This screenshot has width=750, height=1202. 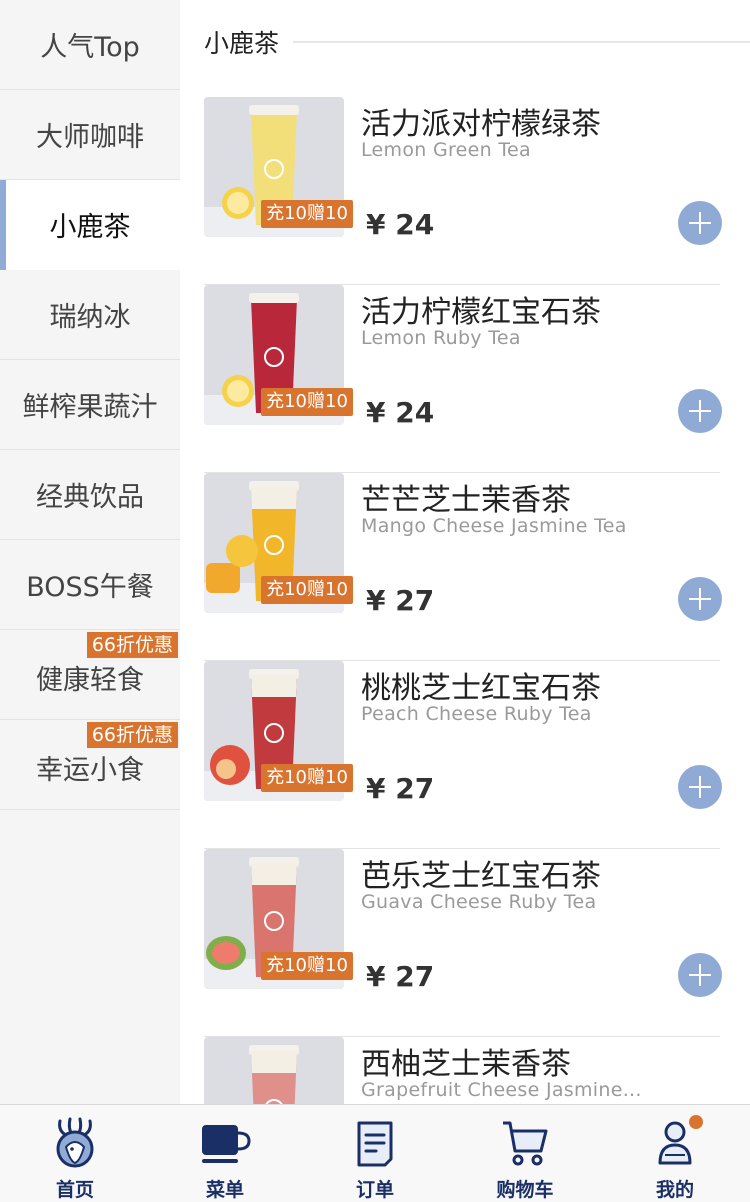 I want to click on category-dashi-kafei: 大师咖啡, so click(x=90, y=135).